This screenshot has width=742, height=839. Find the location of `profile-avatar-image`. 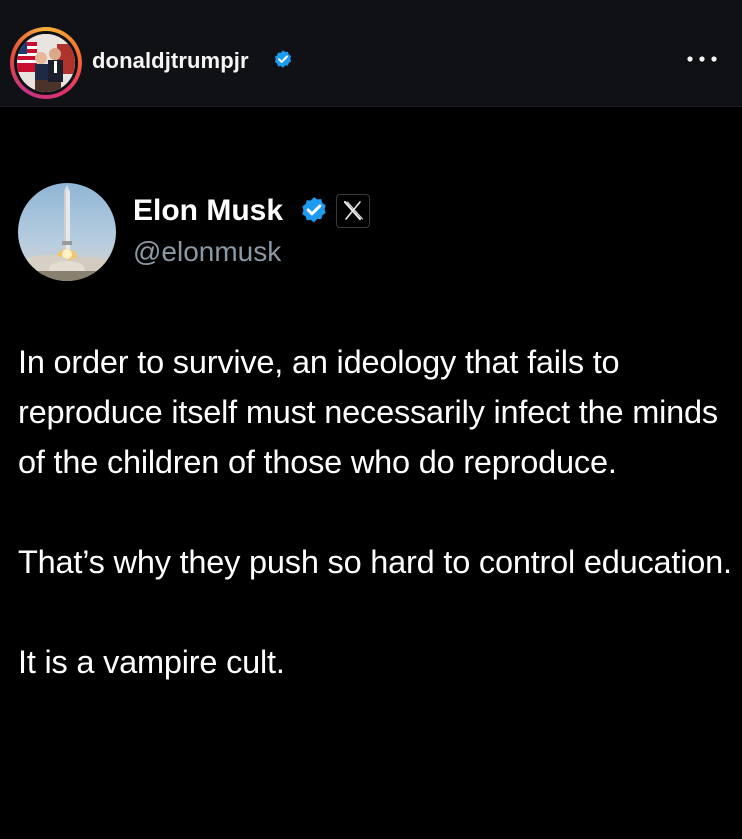

profile-avatar-image is located at coordinates (46, 63).